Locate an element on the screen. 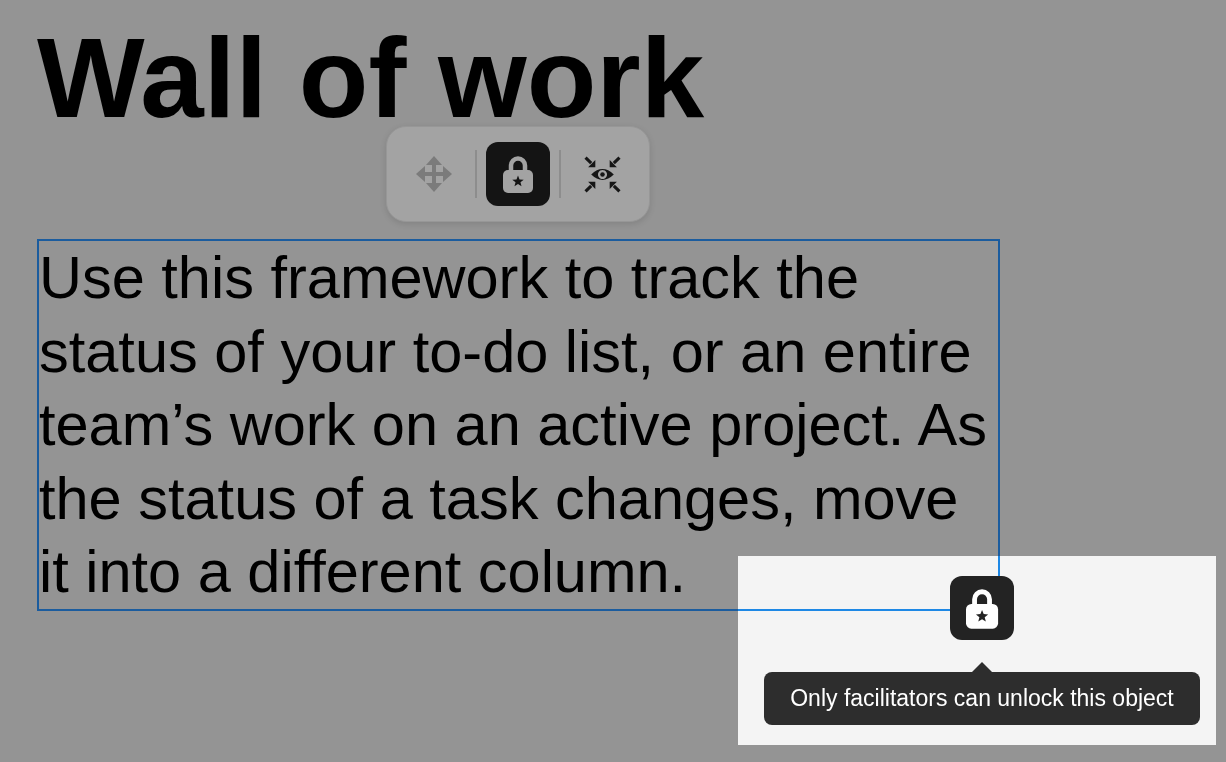 The width and height of the screenshot is (1226, 762). lock-button is located at coordinates (518, 174).